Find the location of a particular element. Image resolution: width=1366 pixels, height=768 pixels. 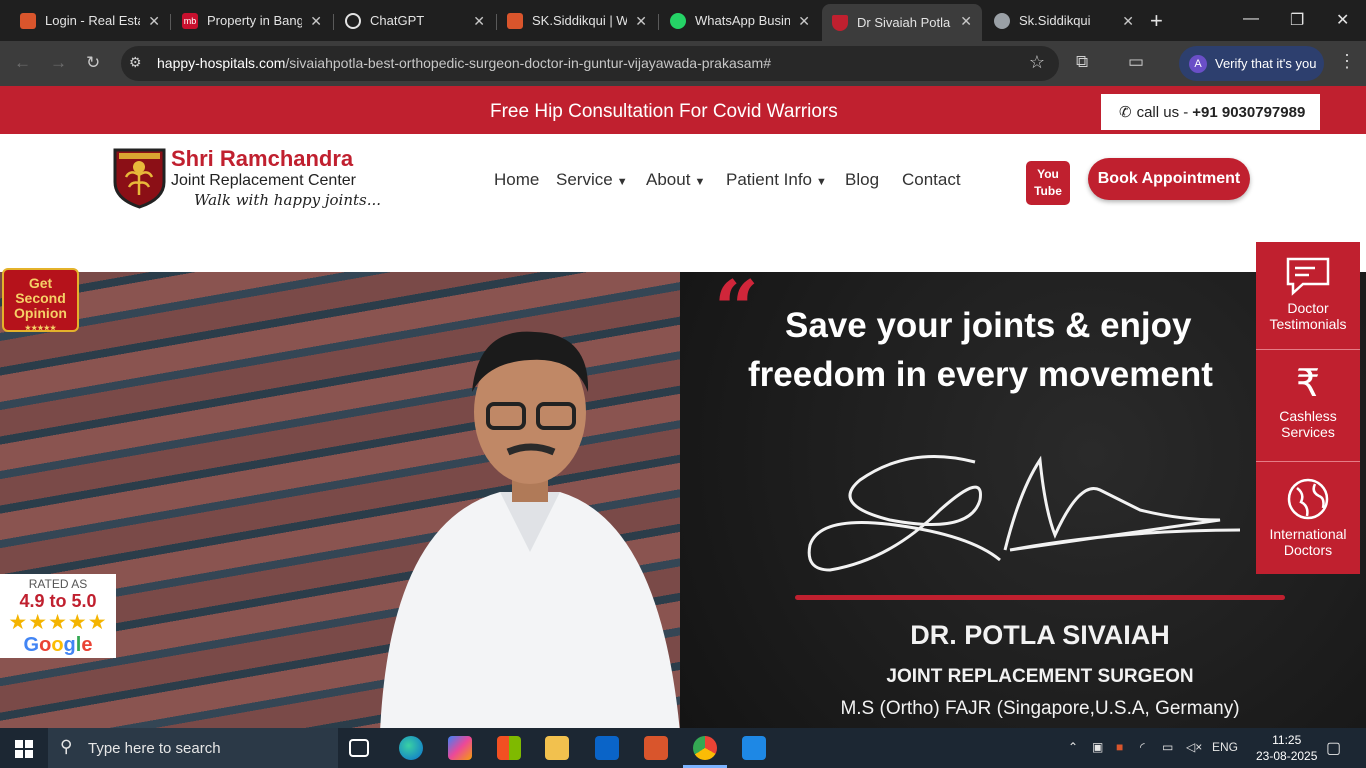

system-clock: 11:25 23-08-2025 is located at coordinates (1286, 748).